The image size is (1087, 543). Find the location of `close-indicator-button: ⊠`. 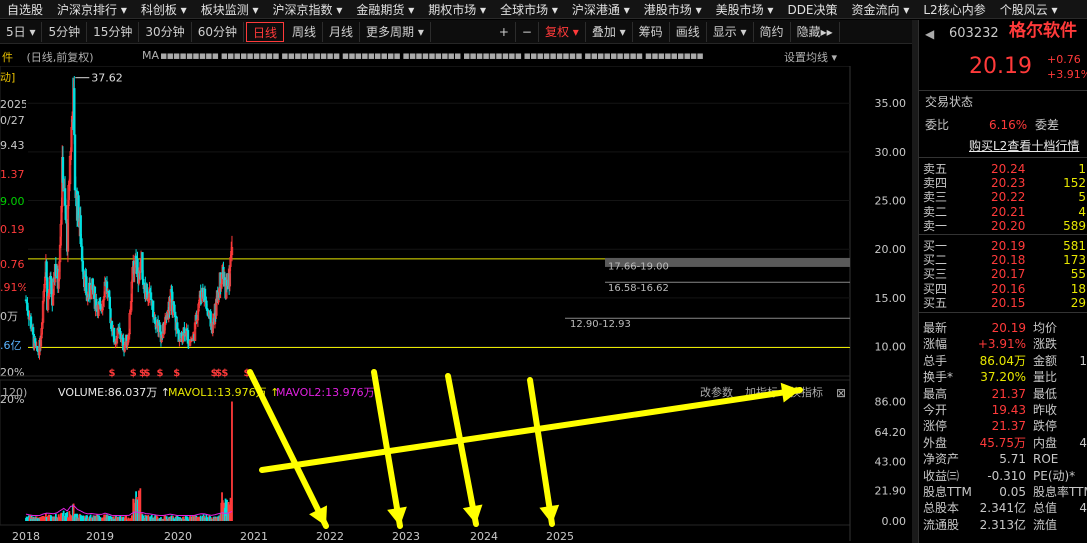

close-indicator-button: ⊠ is located at coordinates (841, 393).